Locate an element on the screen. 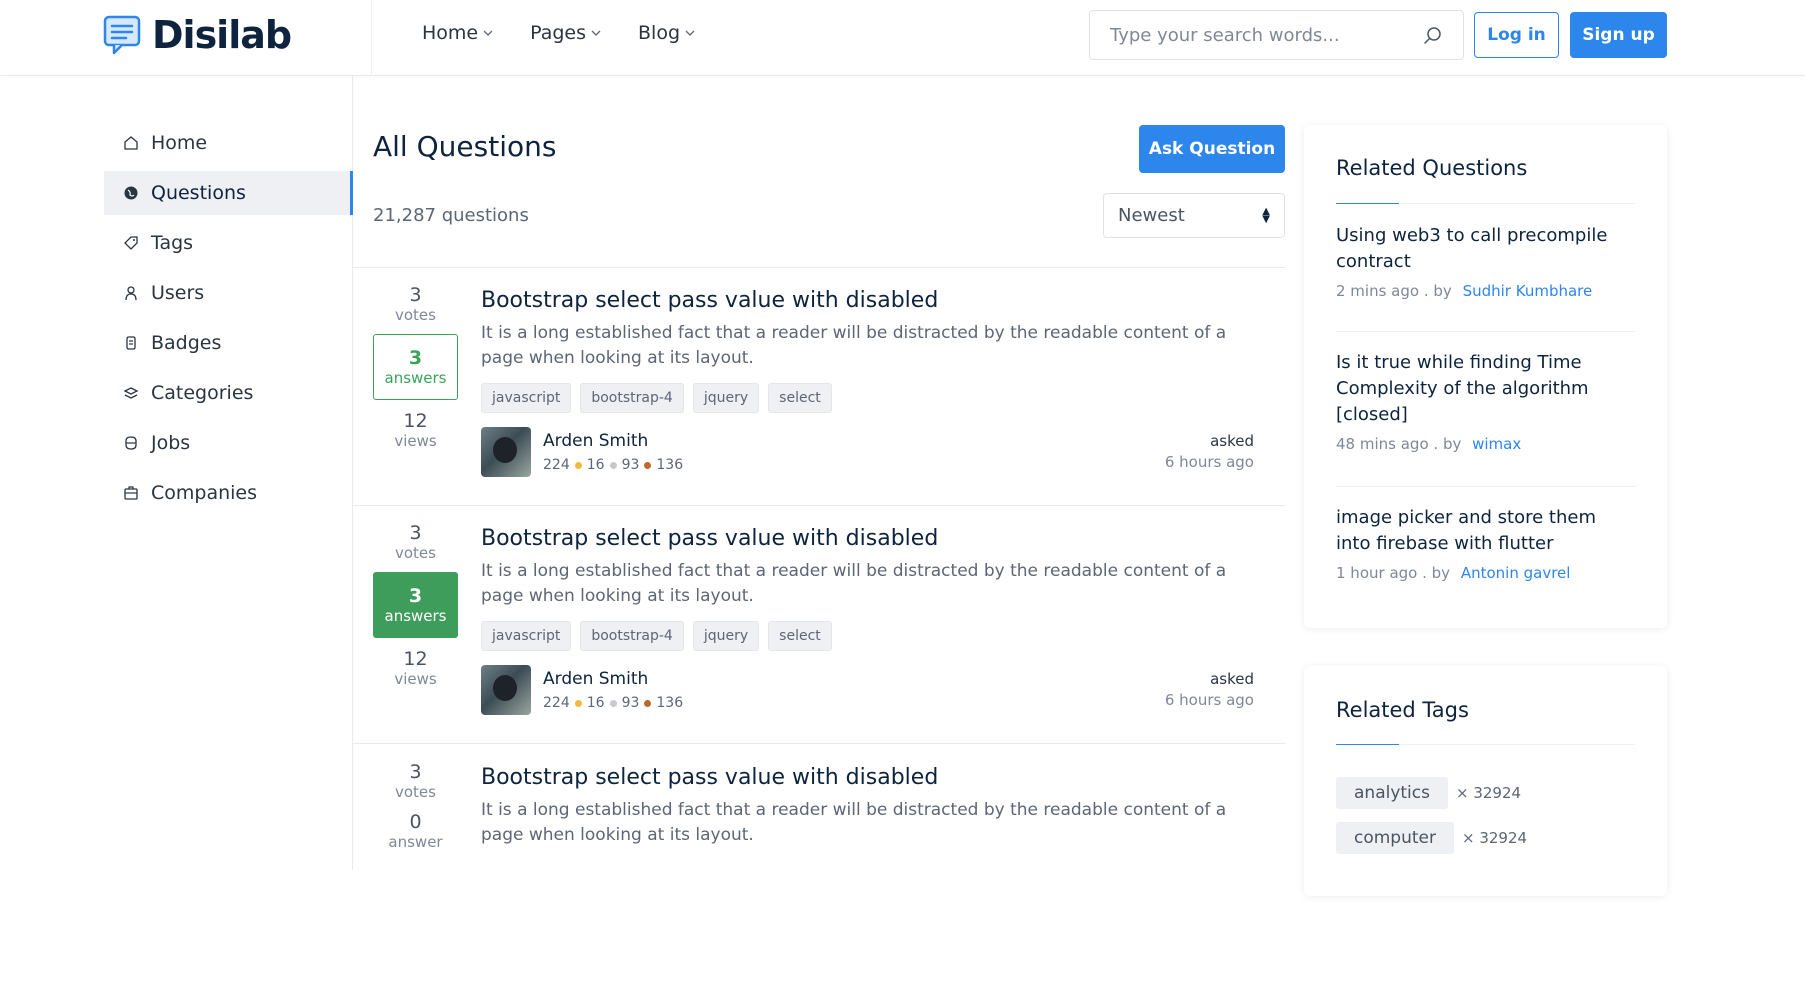 This screenshot has height=983, width=1805. related-question-meta: 48 mins ago . by wimax is located at coordinates (1485, 444).